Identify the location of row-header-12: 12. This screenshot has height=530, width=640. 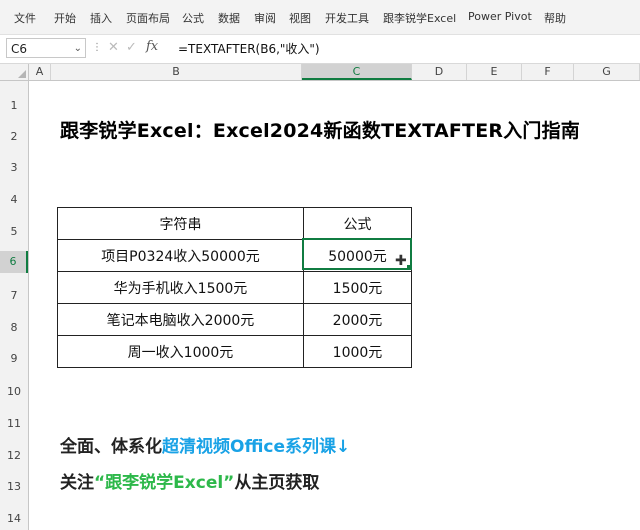
(14, 455).